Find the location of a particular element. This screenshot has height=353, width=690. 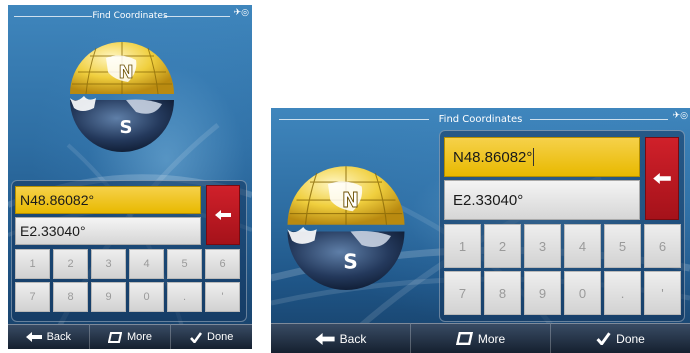

coordinate-keypad-panel: N48.86082° E2.33040° 1 2 3 4 5 6 7 8 9 0. ' is located at coordinates (129, 251).